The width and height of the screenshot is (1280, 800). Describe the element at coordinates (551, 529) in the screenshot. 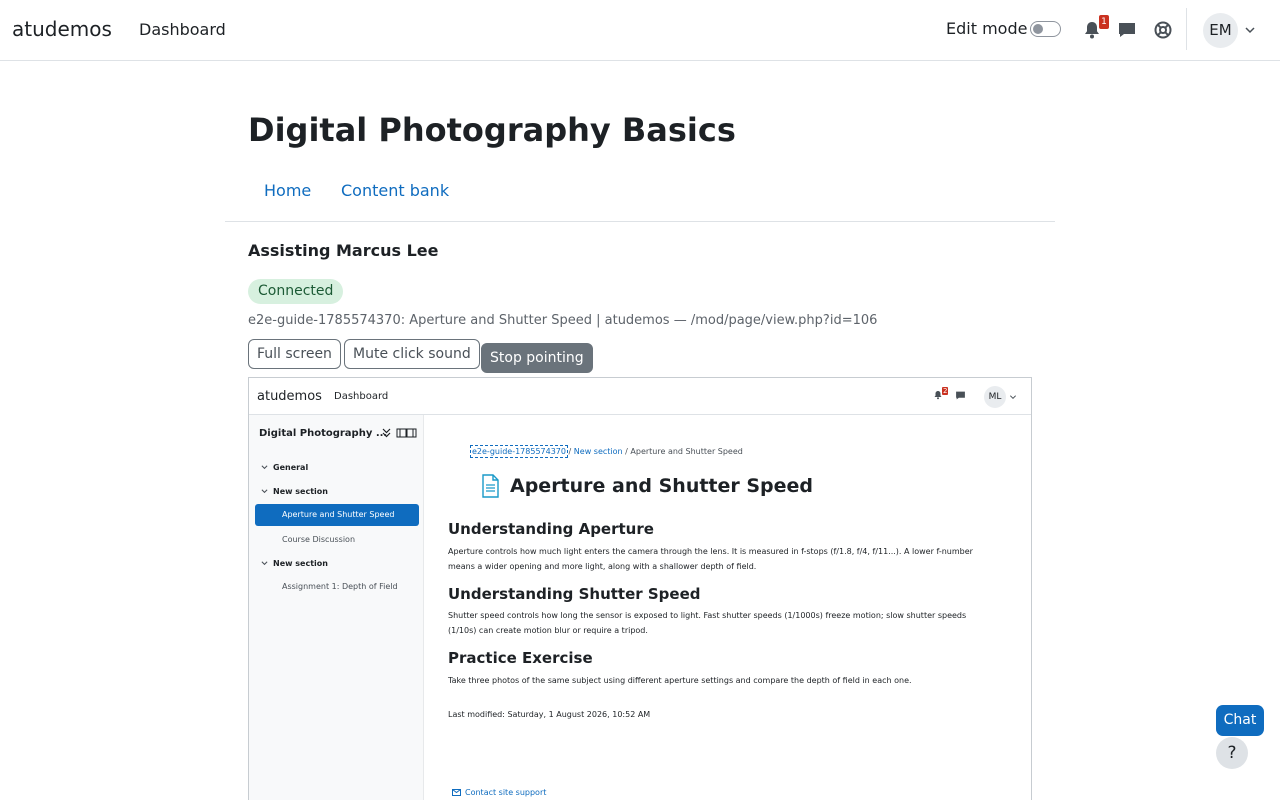

I see `content-heading-aperture: Understanding Aperture` at that location.